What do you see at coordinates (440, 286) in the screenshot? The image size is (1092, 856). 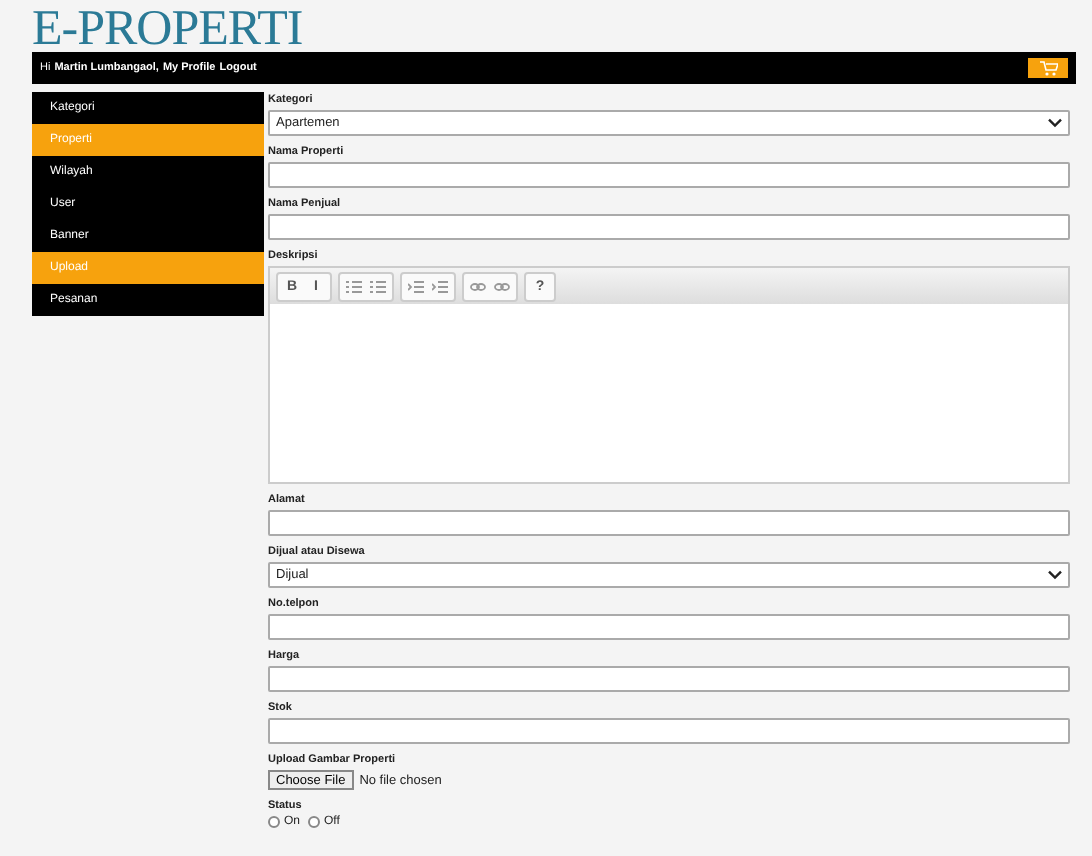 I see `indent-icon` at bounding box center [440, 286].